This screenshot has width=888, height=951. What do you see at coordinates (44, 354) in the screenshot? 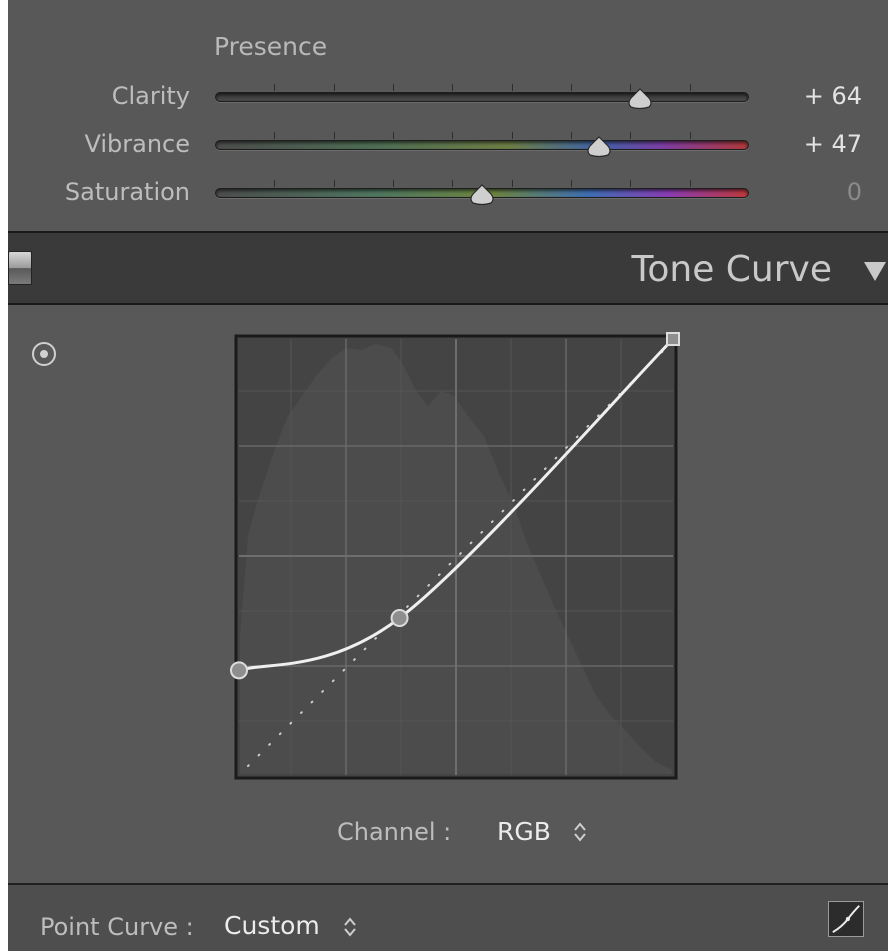
I see `target-adjustment-icon` at bounding box center [44, 354].